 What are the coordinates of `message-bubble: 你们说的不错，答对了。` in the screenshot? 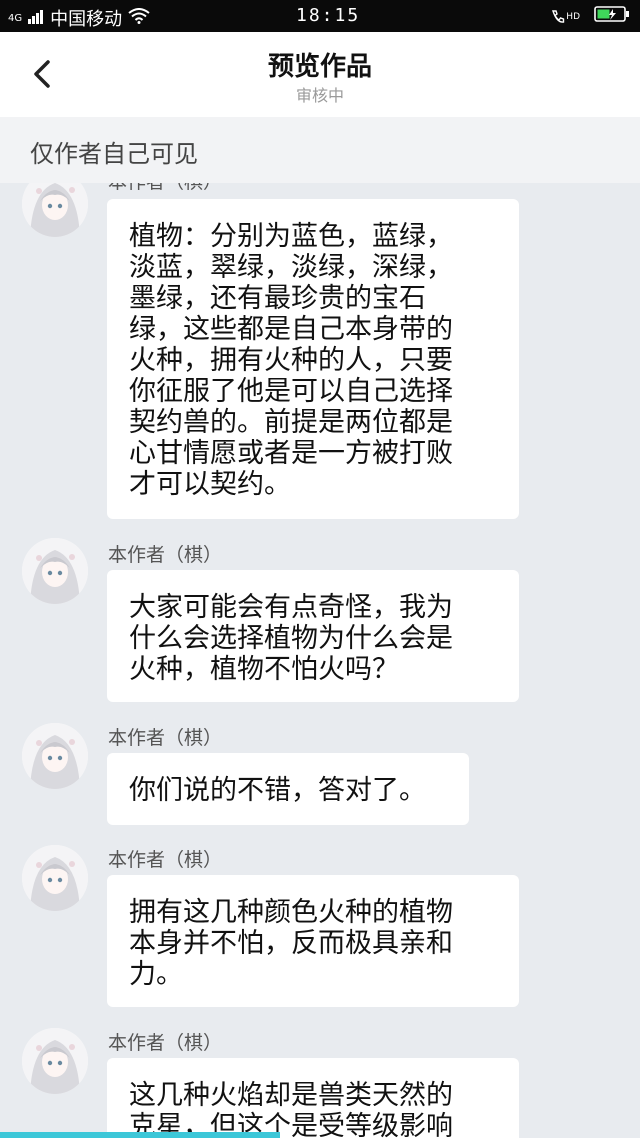 It's located at (288, 789).